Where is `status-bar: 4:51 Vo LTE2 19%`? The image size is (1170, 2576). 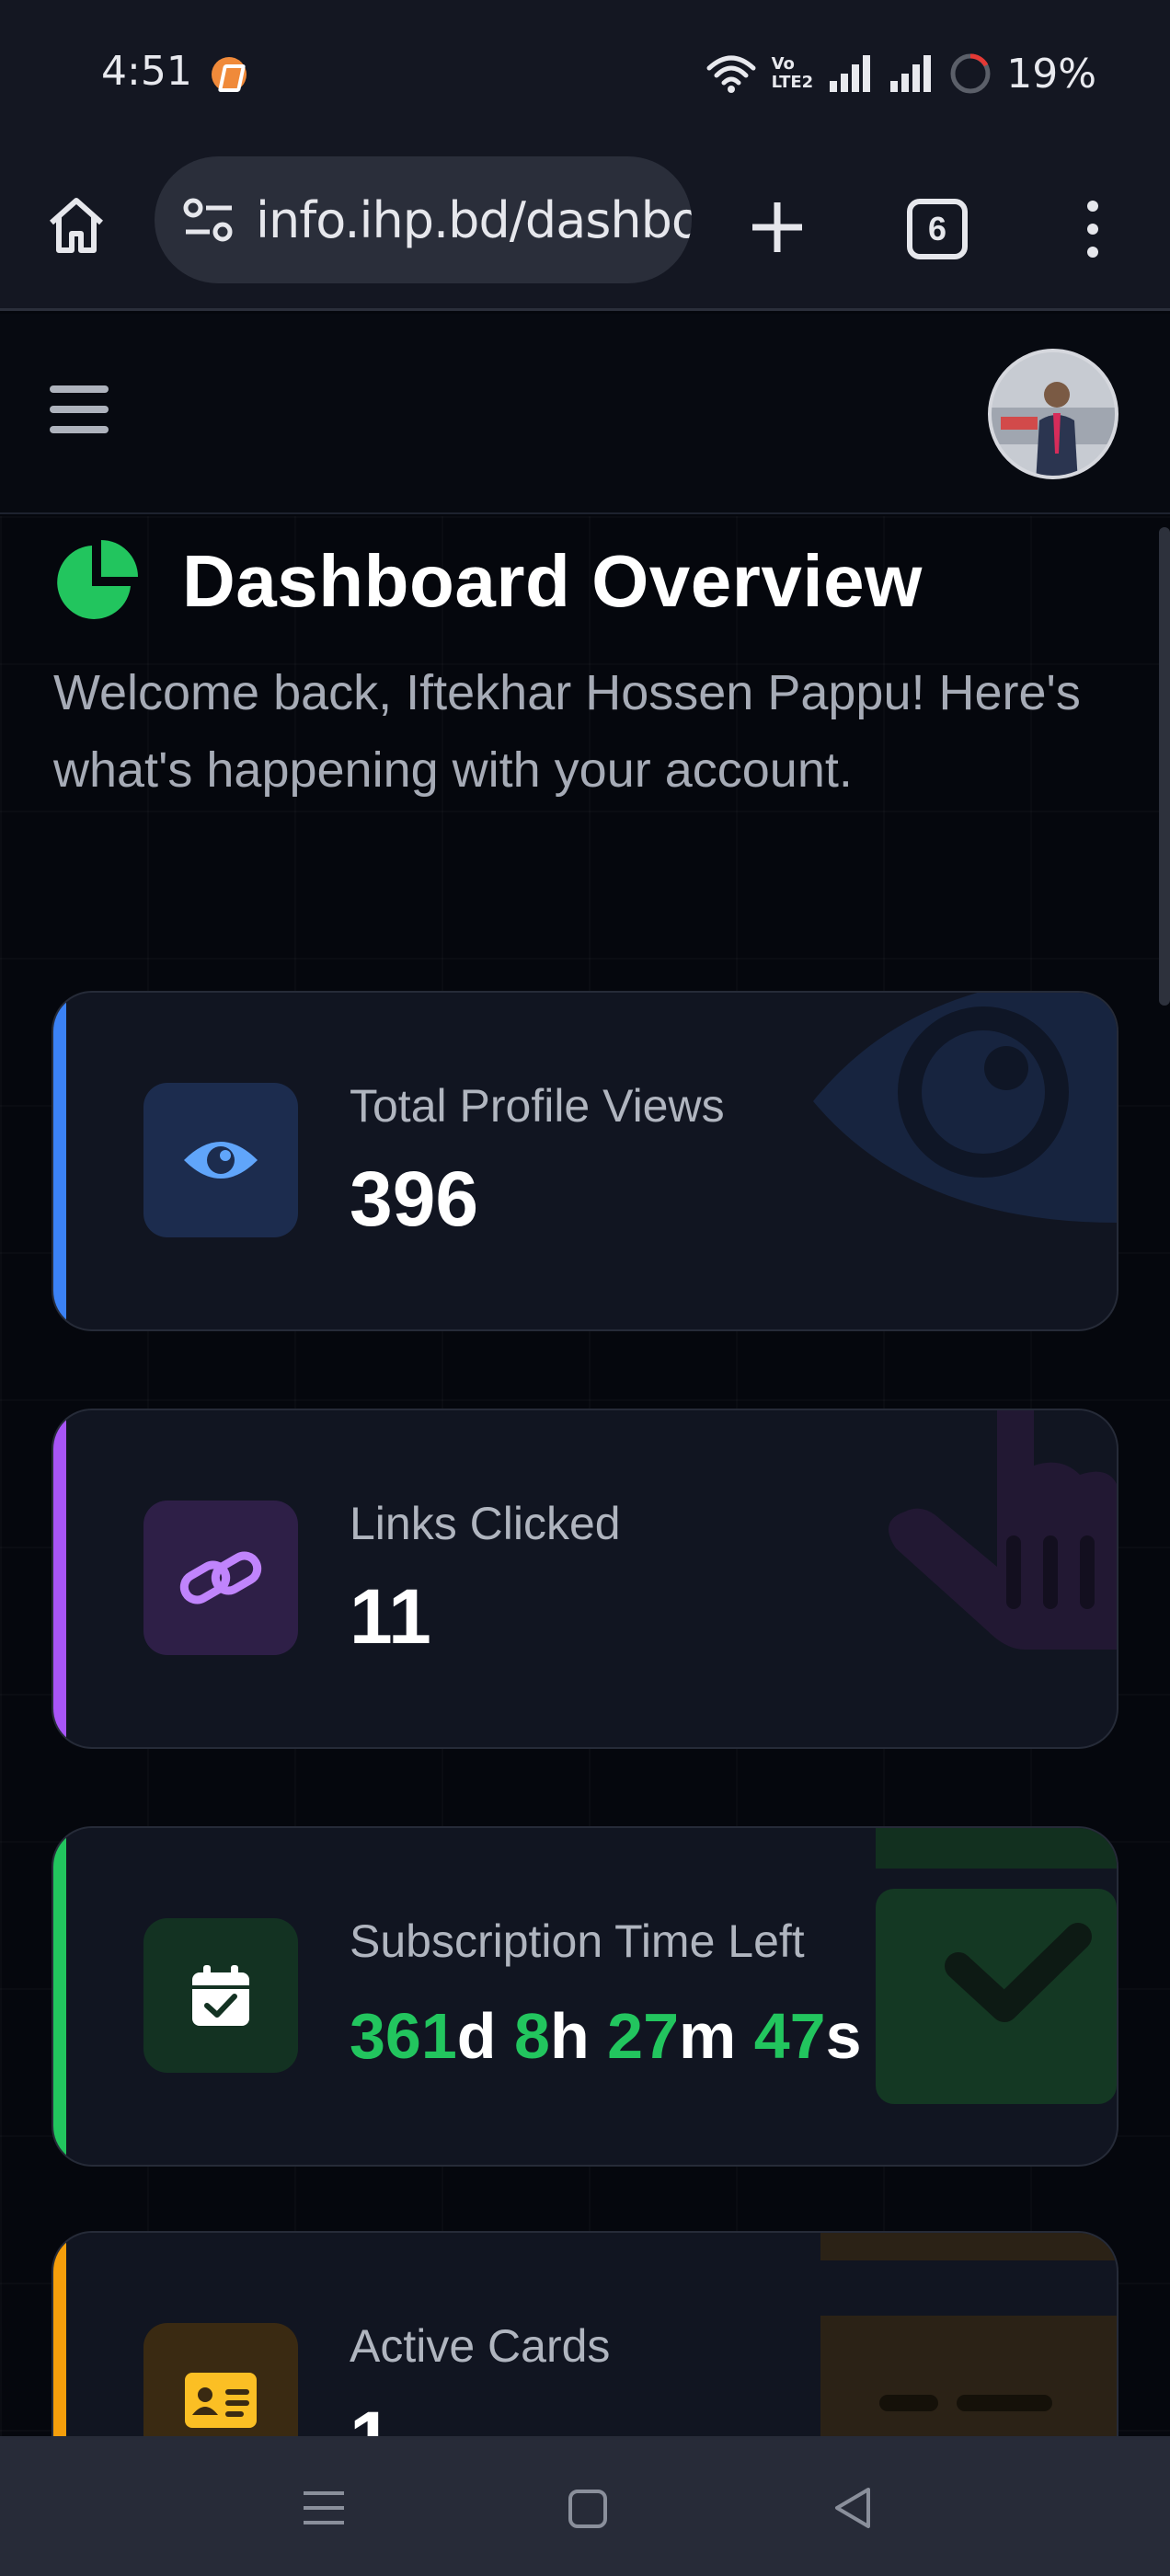 status-bar: 4:51 Vo LTE2 19% is located at coordinates (585, 73).